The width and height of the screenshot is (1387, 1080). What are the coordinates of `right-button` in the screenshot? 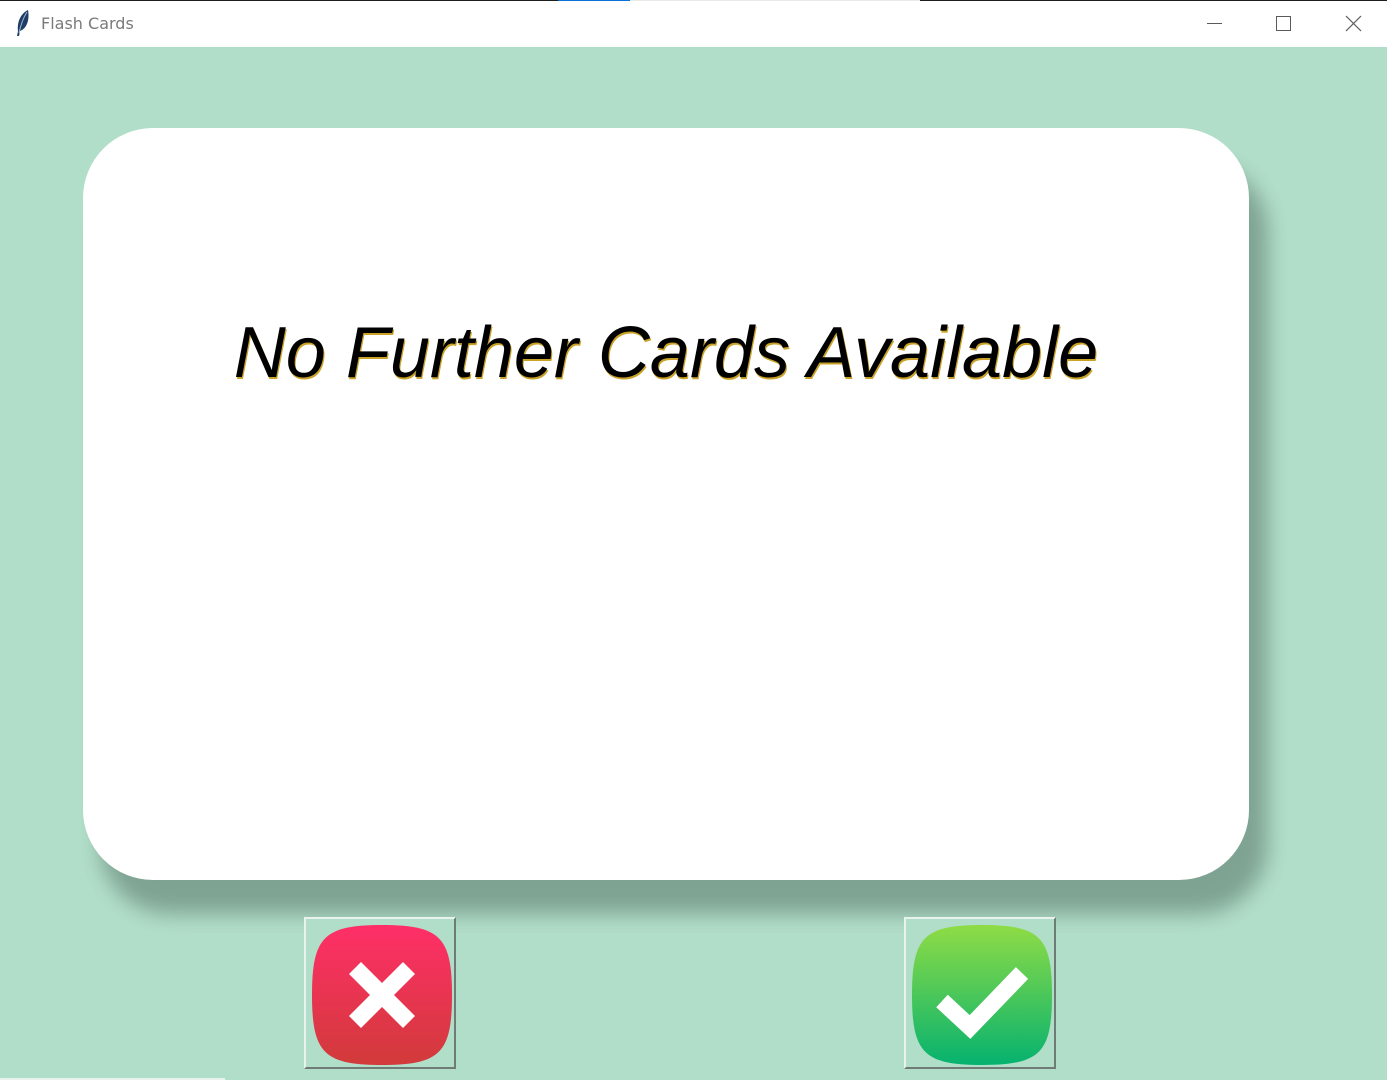 It's located at (980, 993).